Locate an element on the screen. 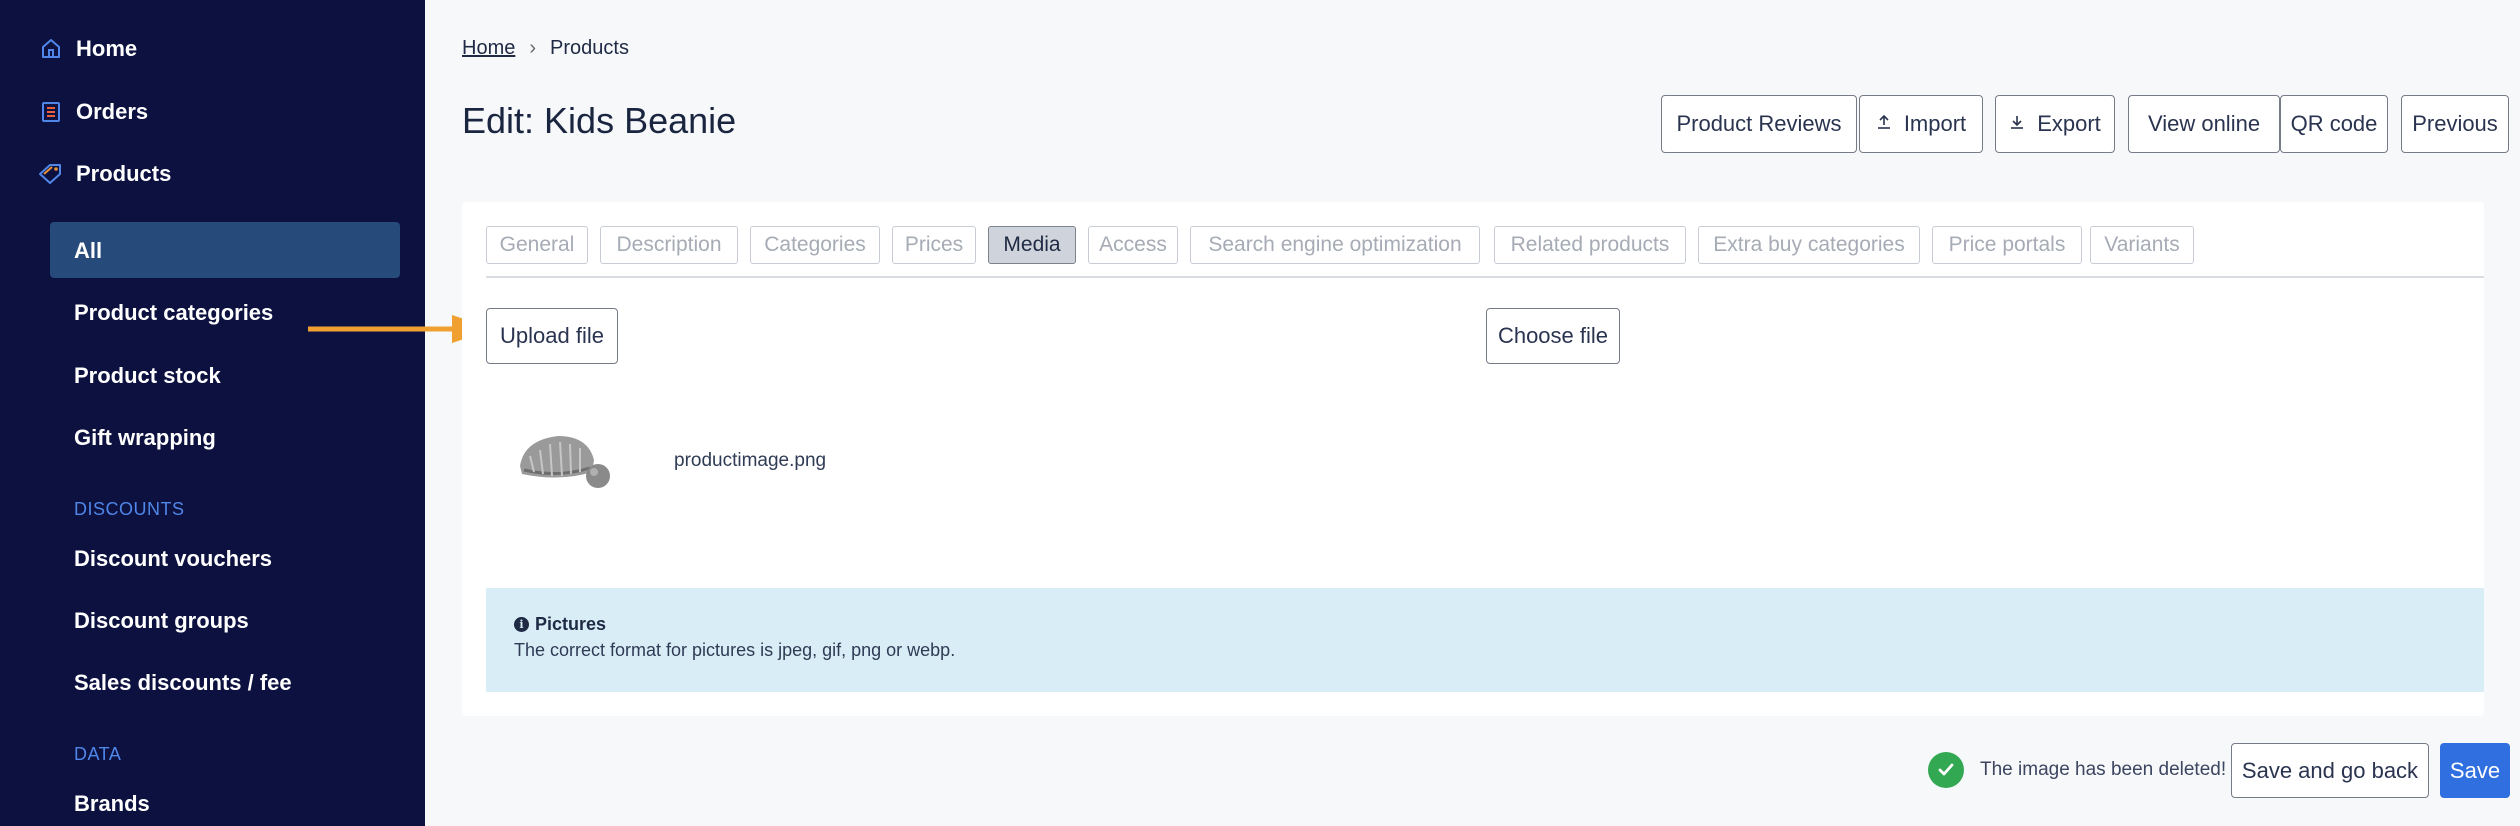 This screenshot has height=826, width=2520. import-label: Import is located at coordinates (1935, 123).